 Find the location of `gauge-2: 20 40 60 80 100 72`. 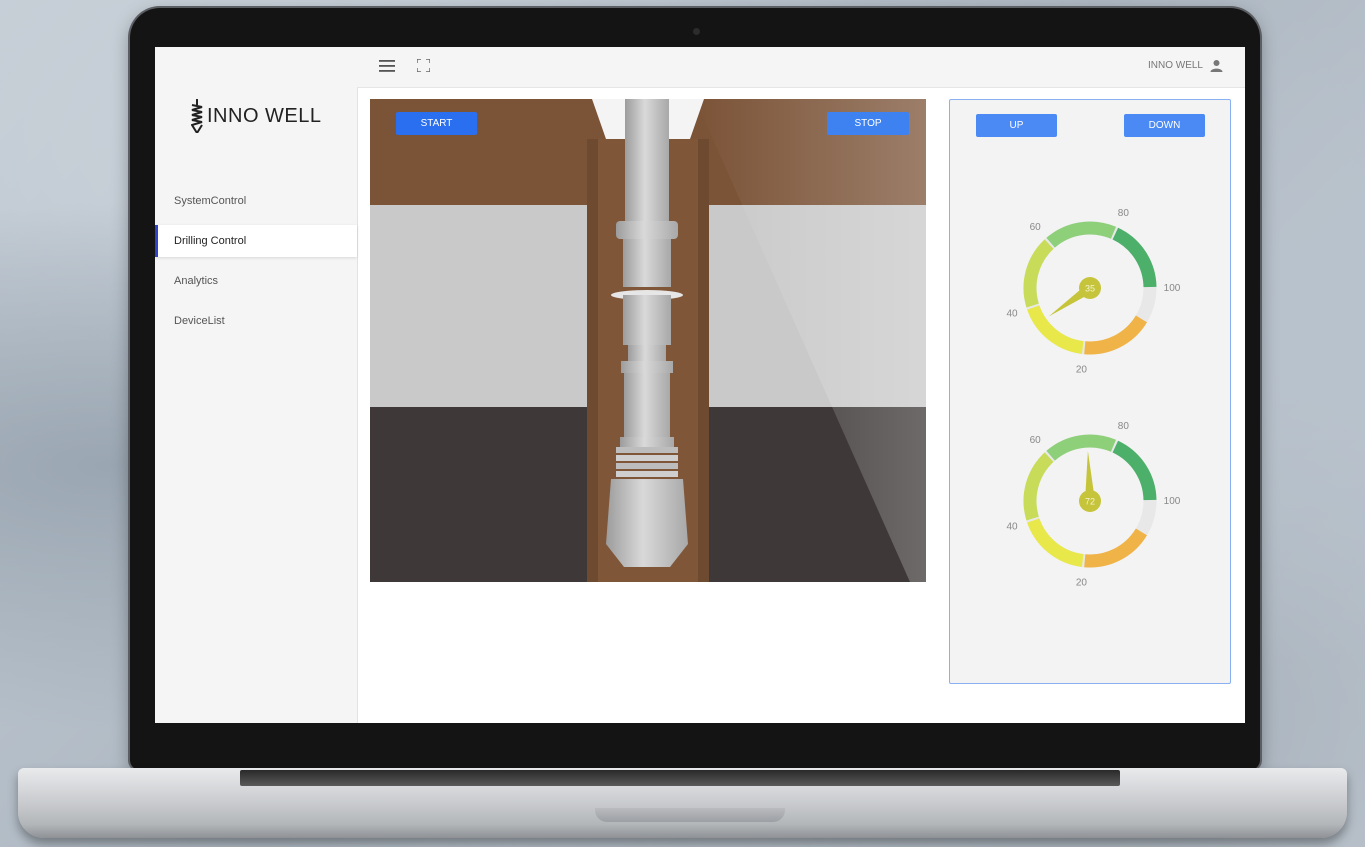

gauge-2: 20 40 60 80 100 72 is located at coordinates (1093, 505).